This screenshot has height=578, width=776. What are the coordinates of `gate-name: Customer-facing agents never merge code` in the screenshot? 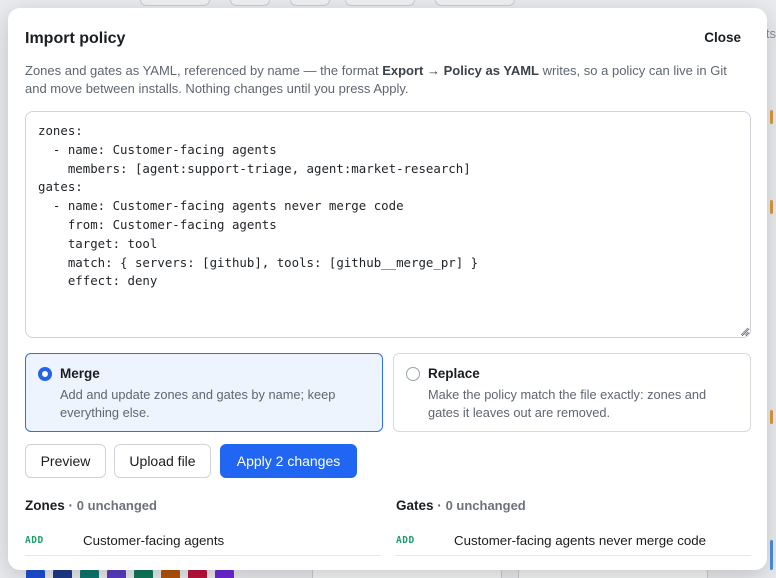 It's located at (580, 540).